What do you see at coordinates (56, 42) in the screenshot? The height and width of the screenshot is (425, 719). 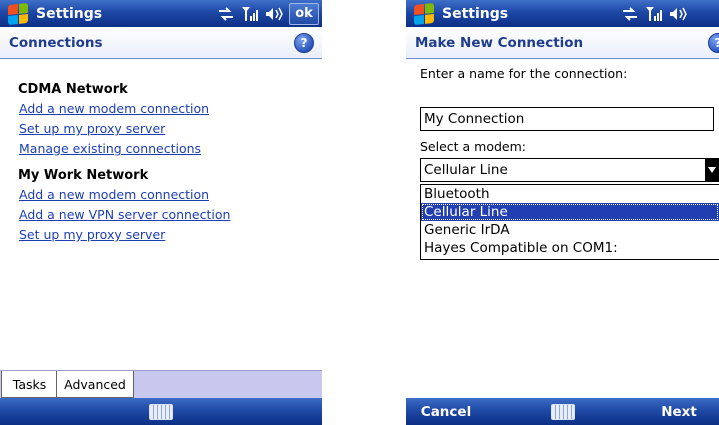 I see `page-title: Connections` at bounding box center [56, 42].